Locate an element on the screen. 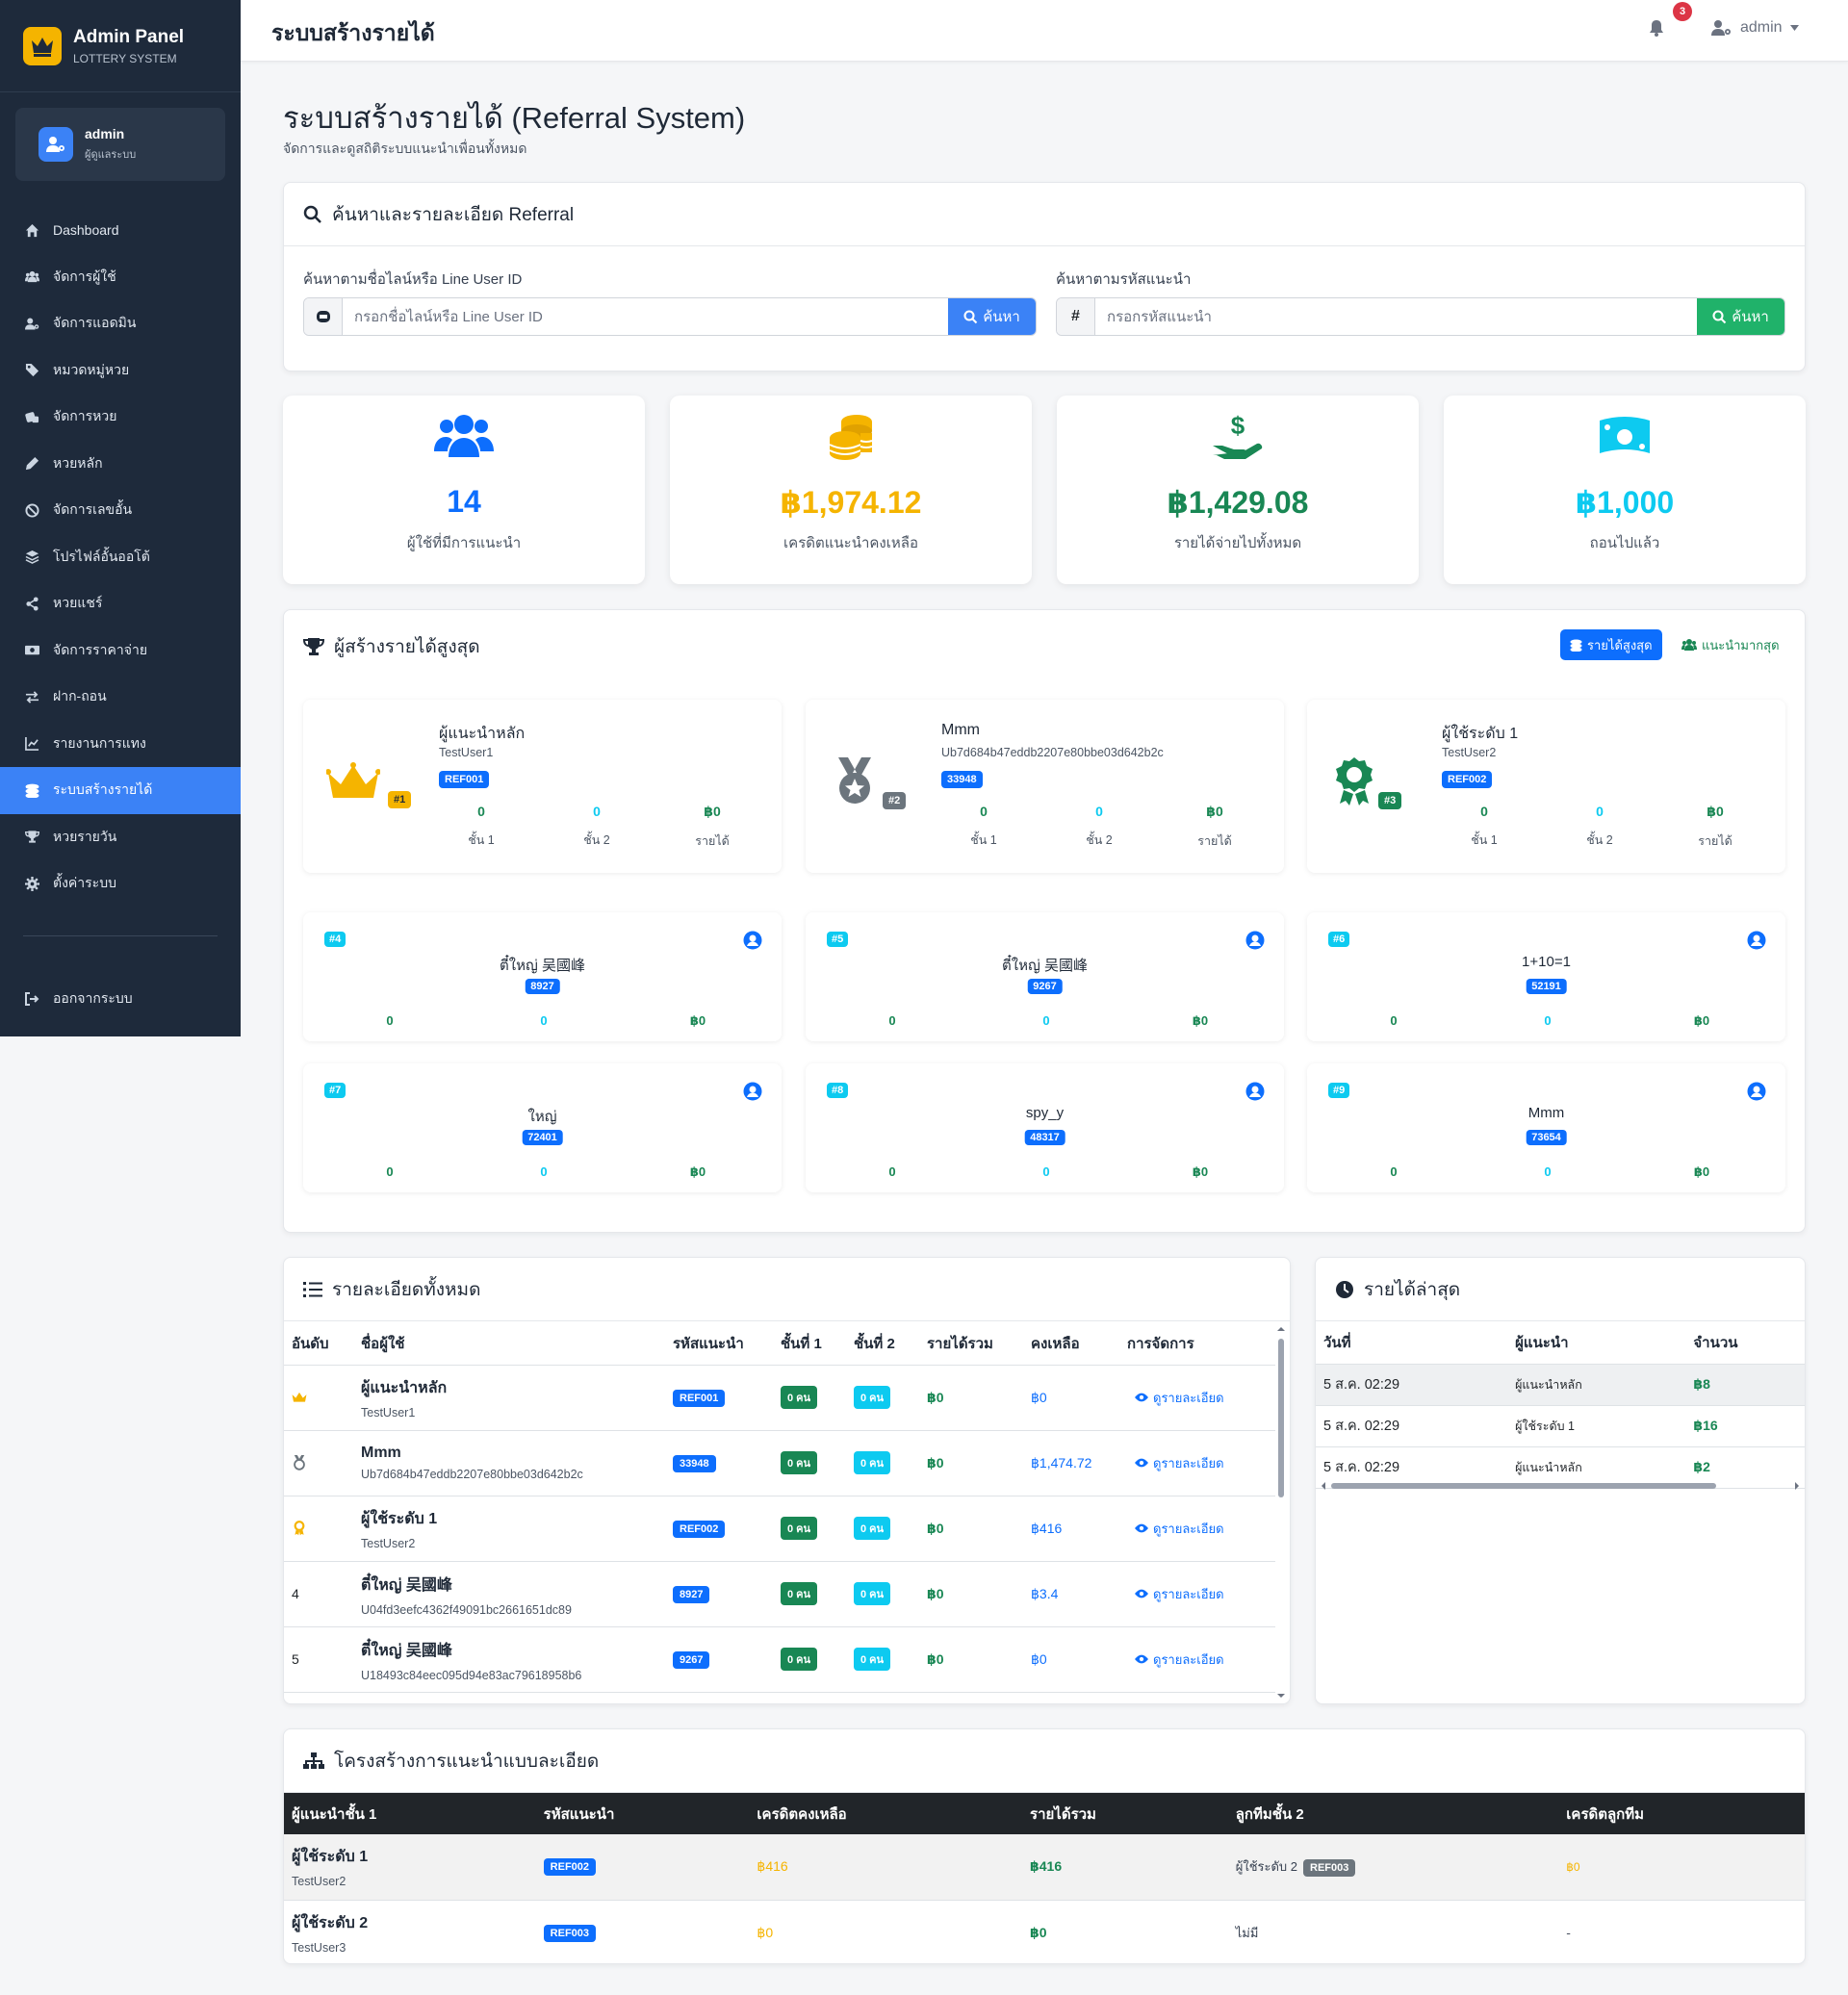 The image size is (1848, 1995). earner-l2: 0 is located at coordinates (1548, 1020).